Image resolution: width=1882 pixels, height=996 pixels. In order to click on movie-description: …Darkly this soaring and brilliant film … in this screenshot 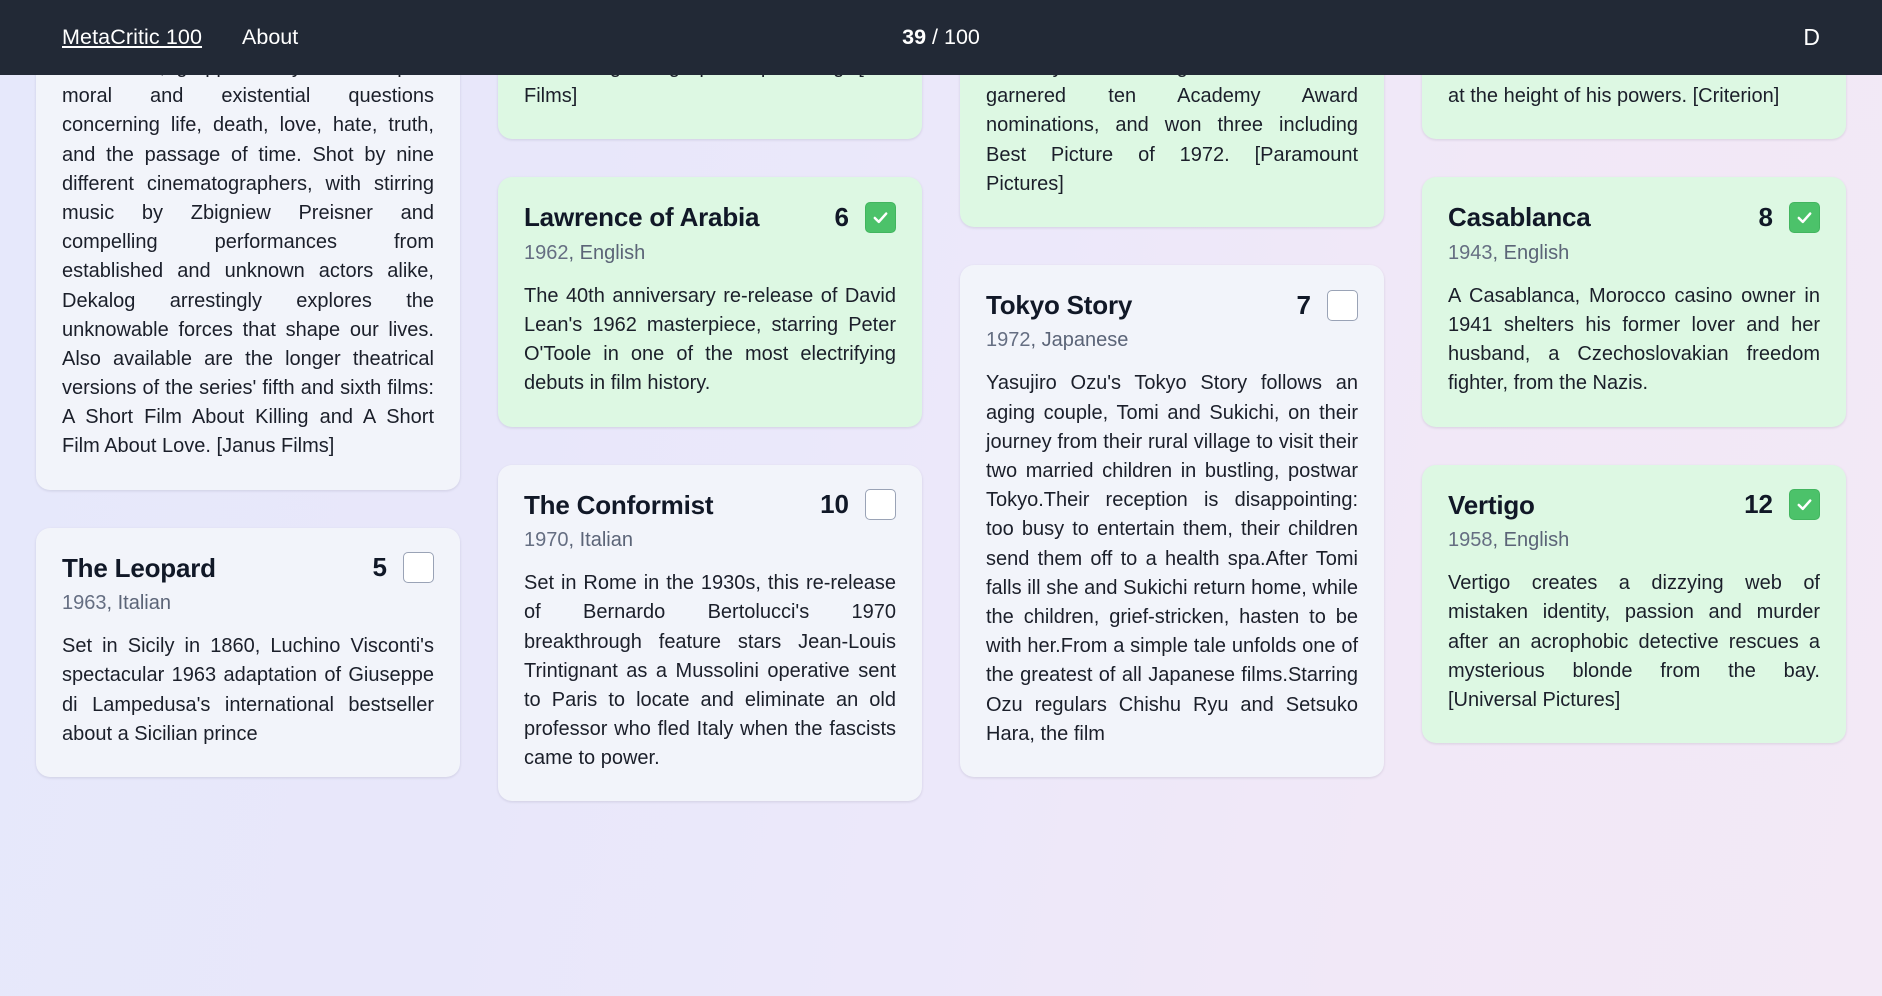, I will do `click(1172, 135)`.